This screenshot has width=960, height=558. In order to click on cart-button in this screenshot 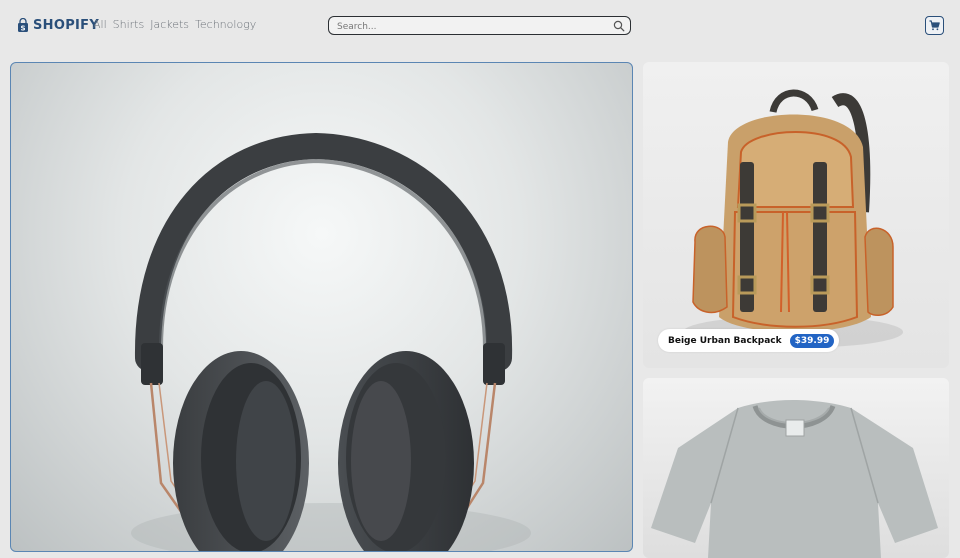, I will do `click(934, 25)`.